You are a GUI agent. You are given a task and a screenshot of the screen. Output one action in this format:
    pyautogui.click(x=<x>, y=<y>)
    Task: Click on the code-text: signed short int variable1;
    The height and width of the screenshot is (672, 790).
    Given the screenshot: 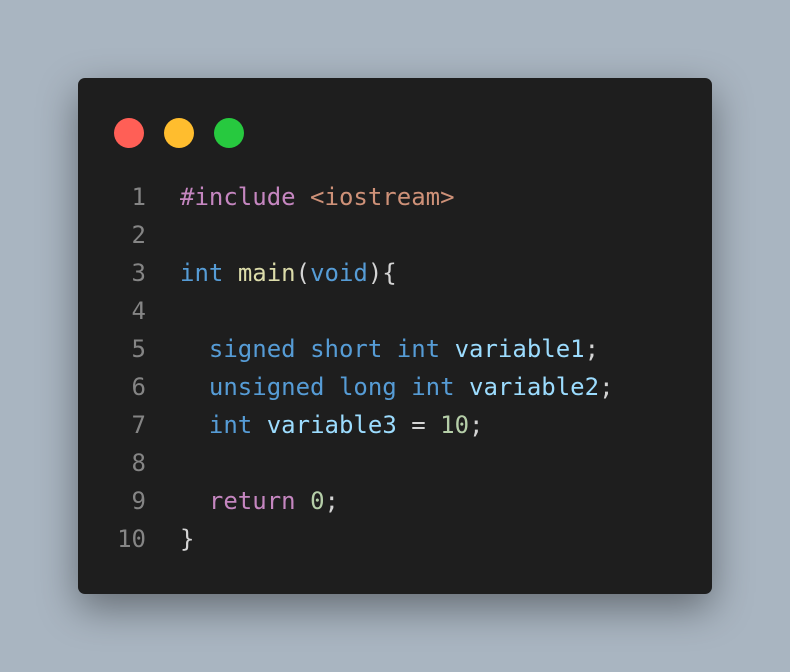 What is the action you would take?
    pyautogui.click(x=389, y=349)
    